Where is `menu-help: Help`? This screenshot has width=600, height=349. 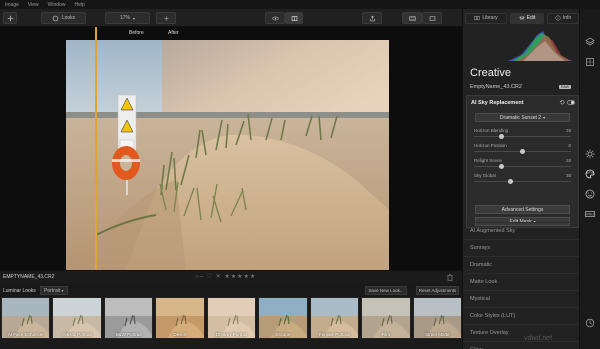
menu-help: Help is located at coordinates (79, 5).